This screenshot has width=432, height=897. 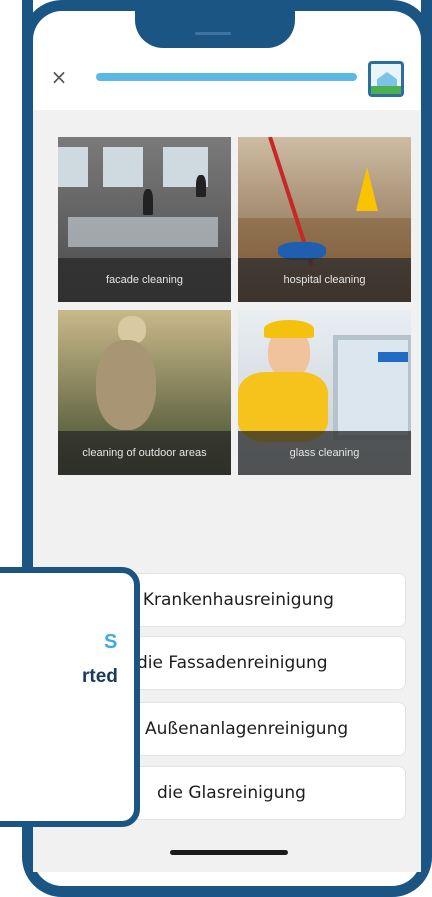 I want to click on tile-caption: facade cleaning, so click(x=144, y=280).